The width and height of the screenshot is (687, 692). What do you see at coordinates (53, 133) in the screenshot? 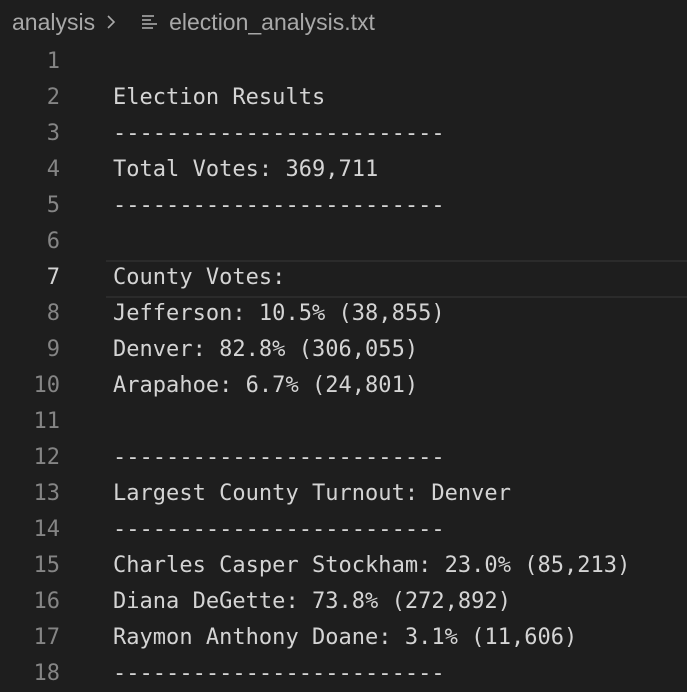
I see `line-number: 3` at bounding box center [53, 133].